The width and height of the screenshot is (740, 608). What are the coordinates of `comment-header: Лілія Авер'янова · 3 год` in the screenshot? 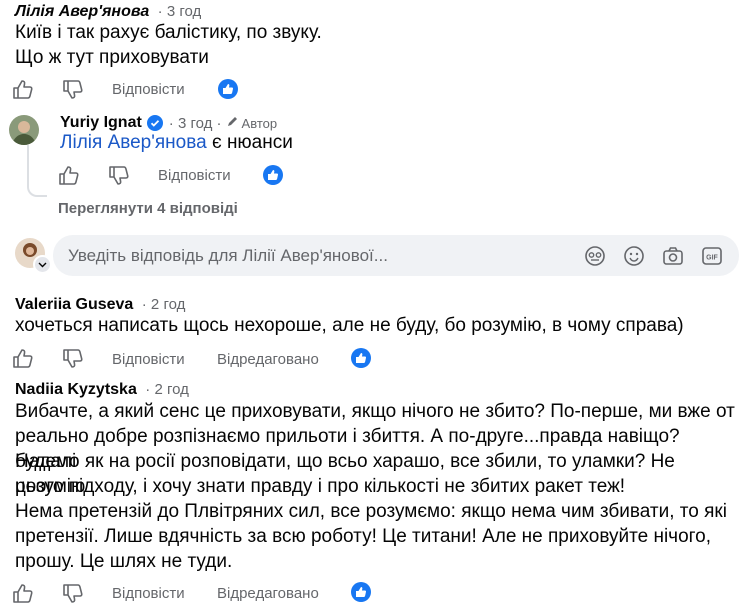 It's located at (108, 12).